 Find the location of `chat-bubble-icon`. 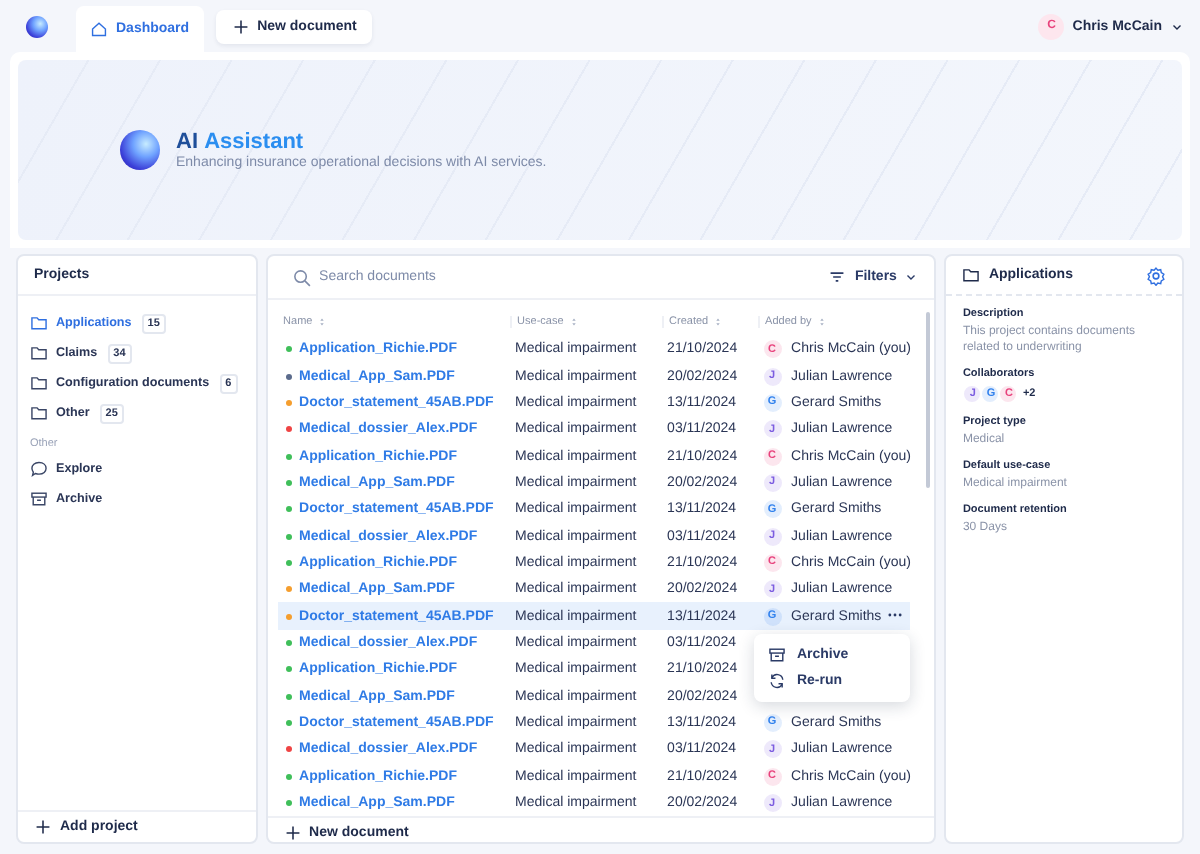

chat-bubble-icon is located at coordinates (39, 469).